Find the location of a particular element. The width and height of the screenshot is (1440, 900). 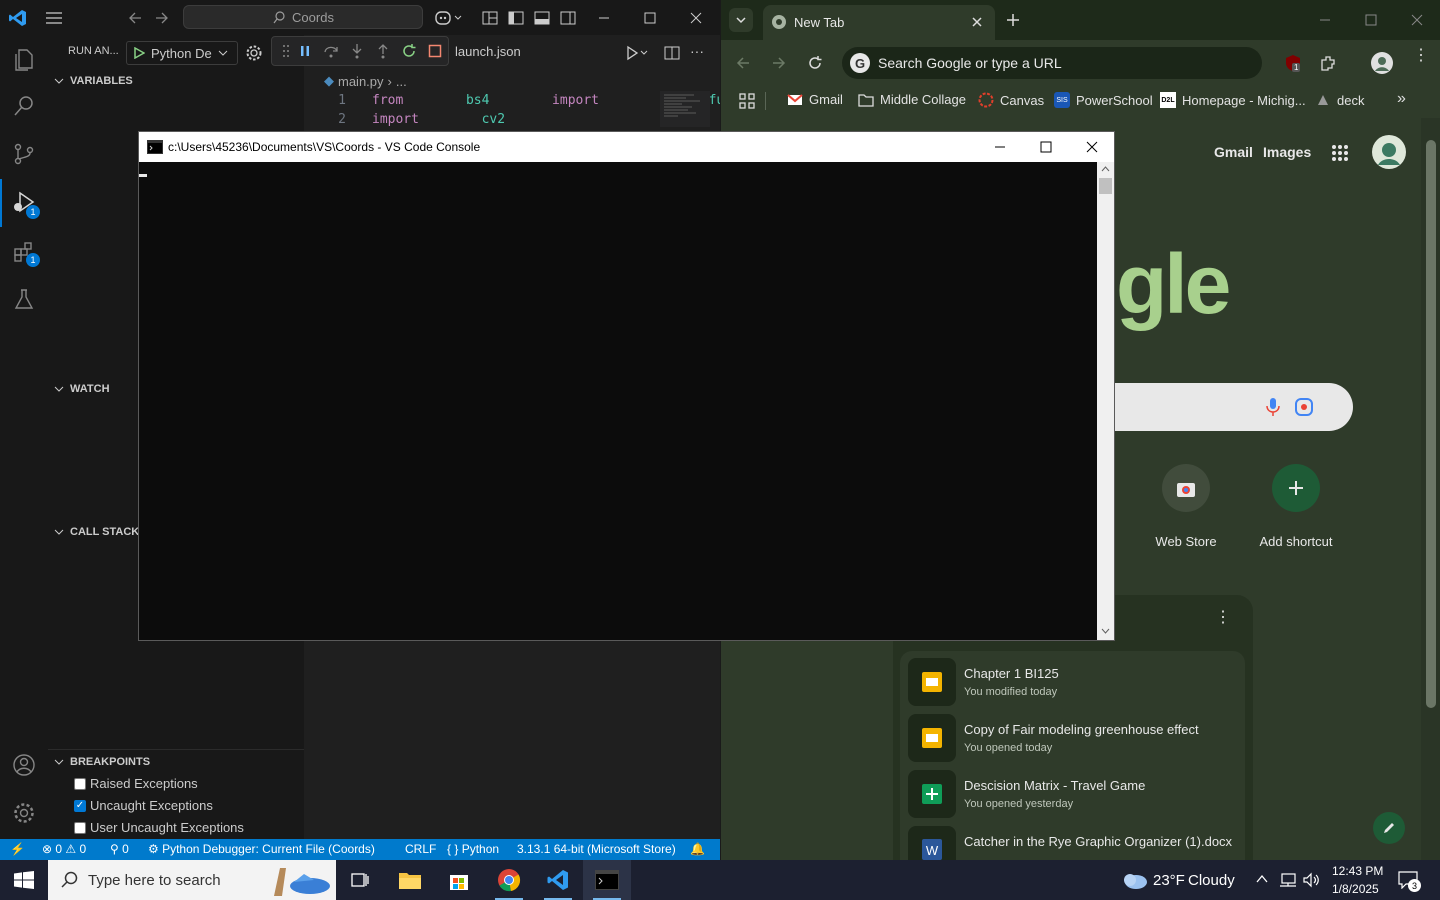

more-bookmarks-icon: » is located at coordinates (1401, 99).